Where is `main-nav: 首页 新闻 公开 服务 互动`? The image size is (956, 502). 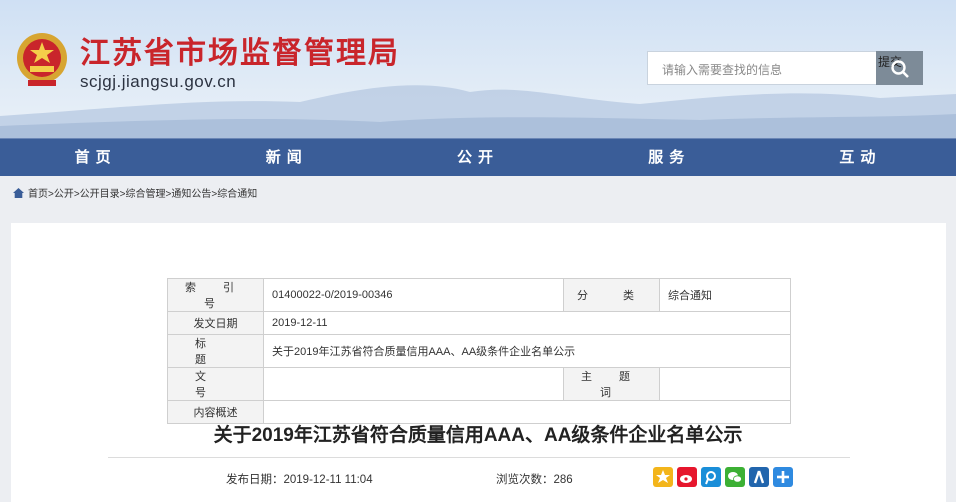 main-nav: 首页 新闻 公开 服务 互动 is located at coordinates (478, 157).